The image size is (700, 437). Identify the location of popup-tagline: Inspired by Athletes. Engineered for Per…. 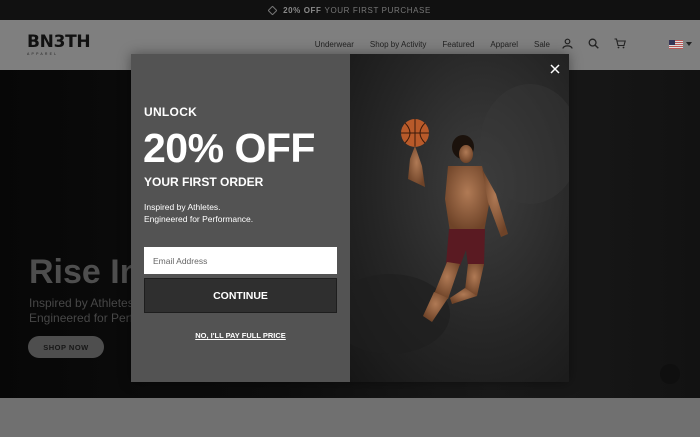
(198, 213).